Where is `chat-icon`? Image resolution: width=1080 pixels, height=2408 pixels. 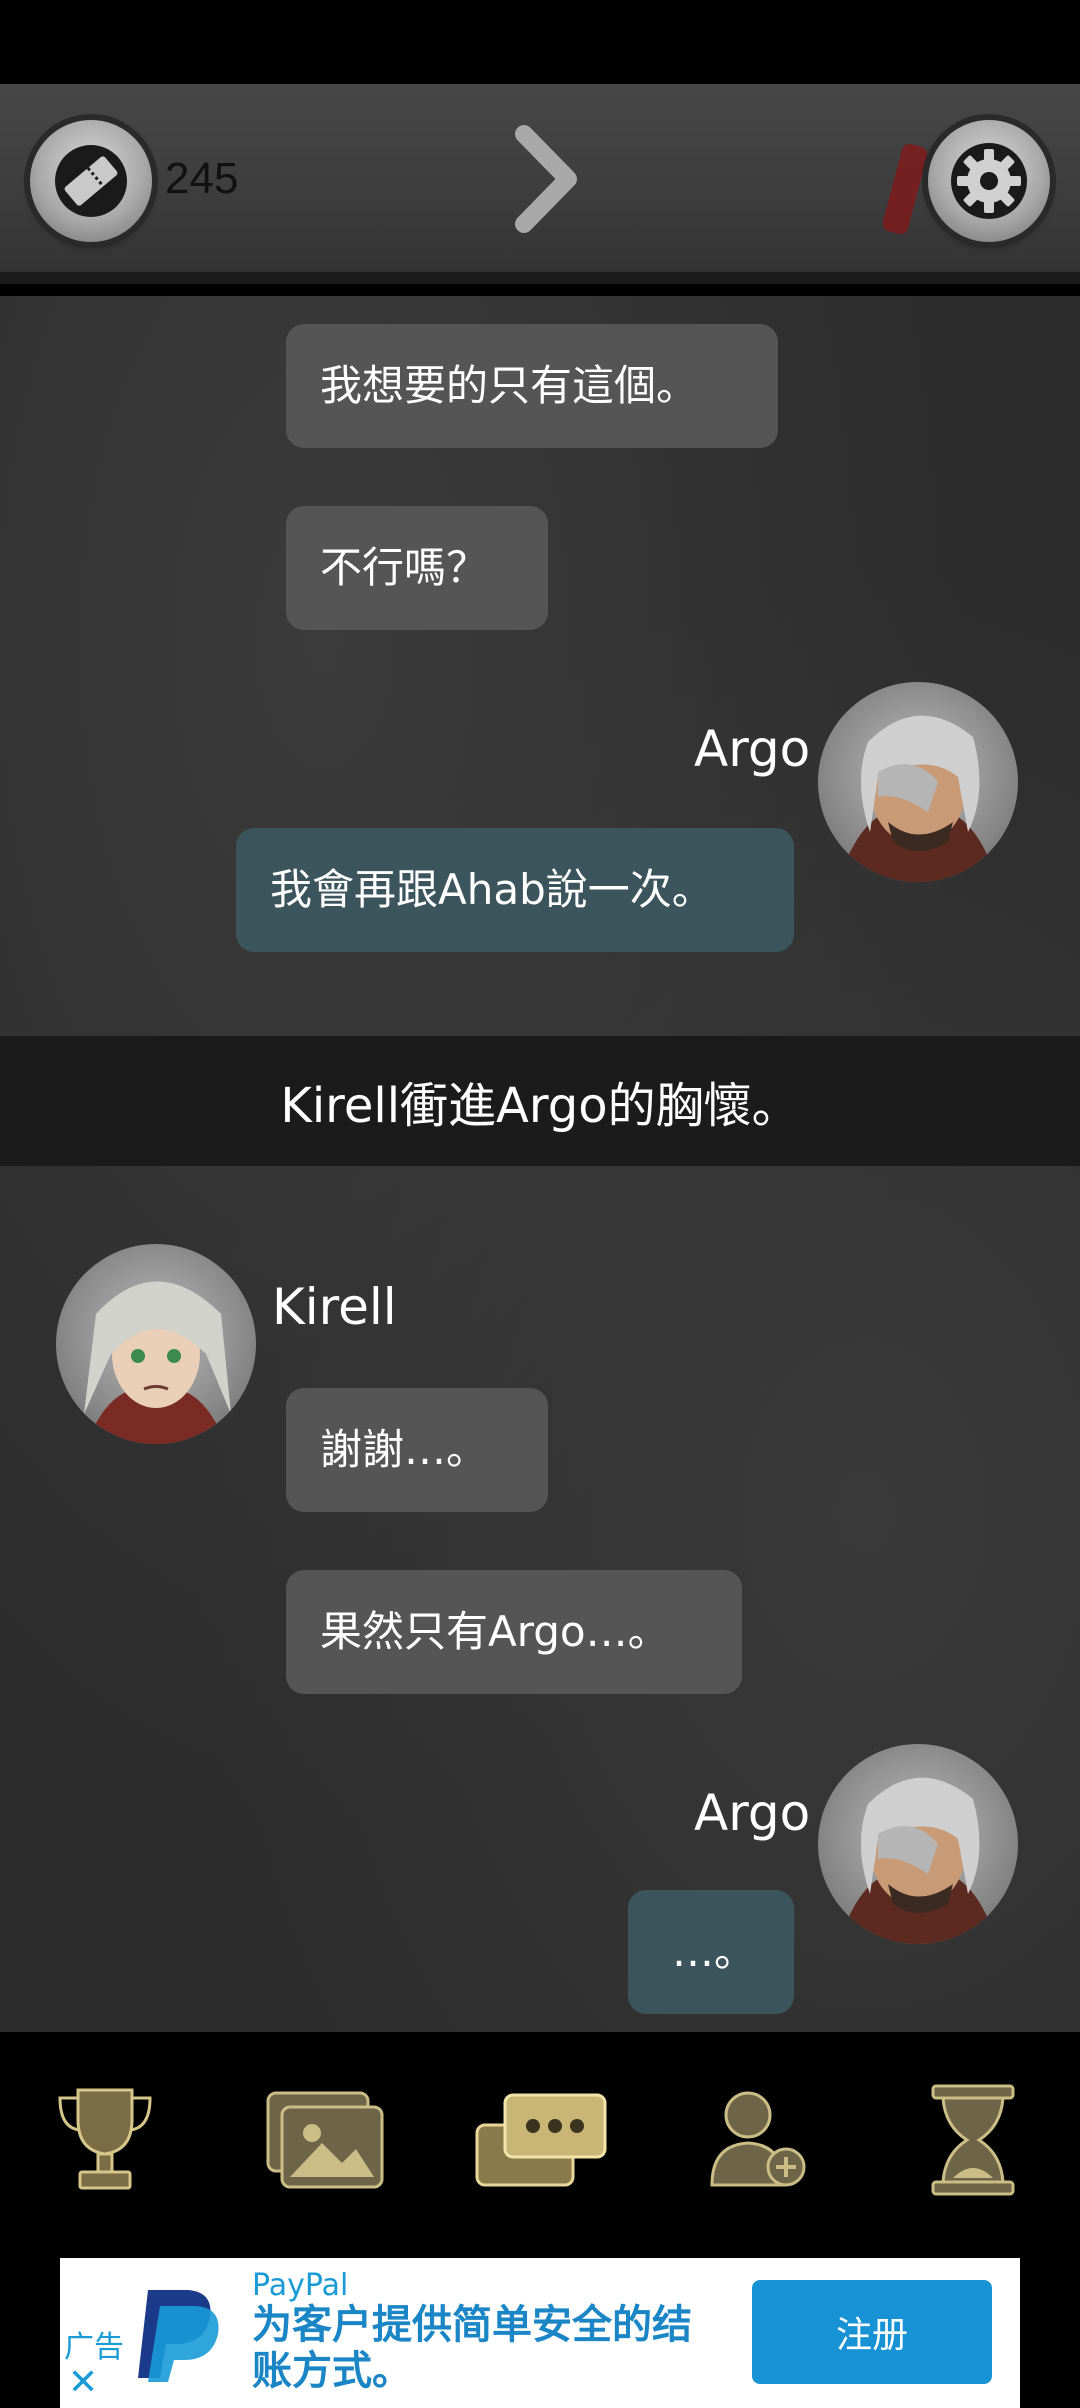 chat-icon is located at coordinates (541, 2140).